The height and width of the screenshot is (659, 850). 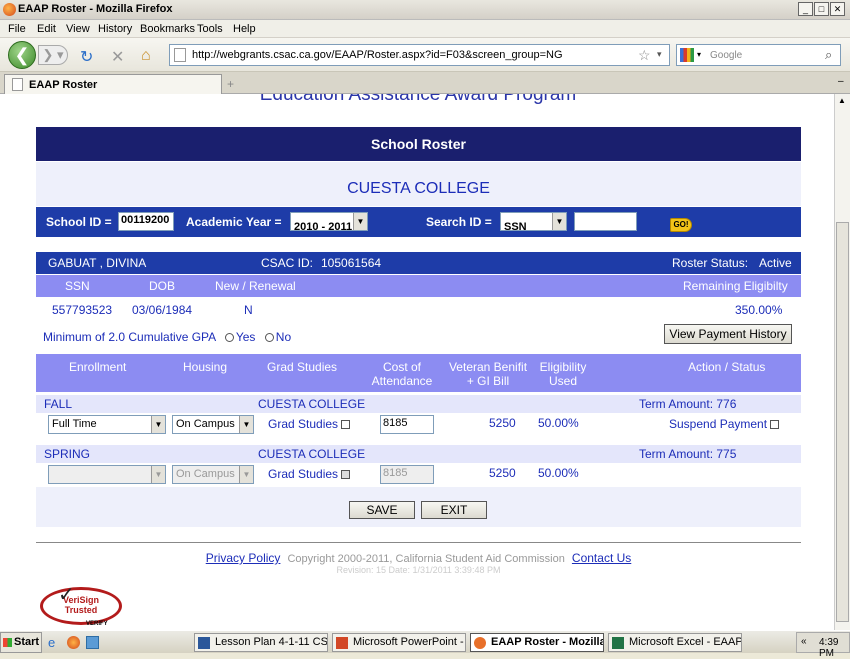 What do you see at coordinates (146, 56) in the screenshot?
I see `home-icon: ⌂` at bounding box center [146, 56].